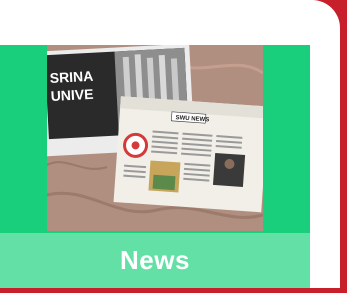 This screenshot has width=347, height=293. I want to click on tile-label: News, so click(155, 260).